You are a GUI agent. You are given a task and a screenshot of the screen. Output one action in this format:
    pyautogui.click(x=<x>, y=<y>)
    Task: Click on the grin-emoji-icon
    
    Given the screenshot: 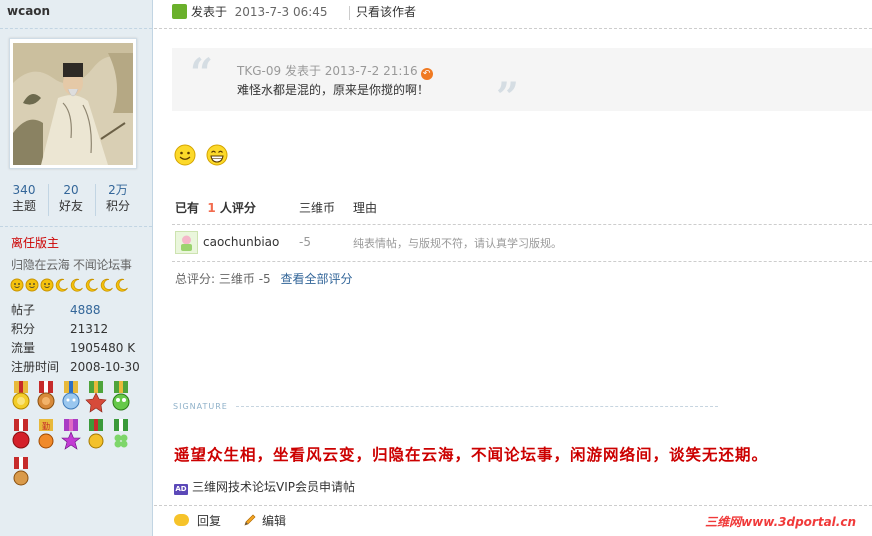 What is the action you would take?
    pyautogui.click(x=217, y=155)
    